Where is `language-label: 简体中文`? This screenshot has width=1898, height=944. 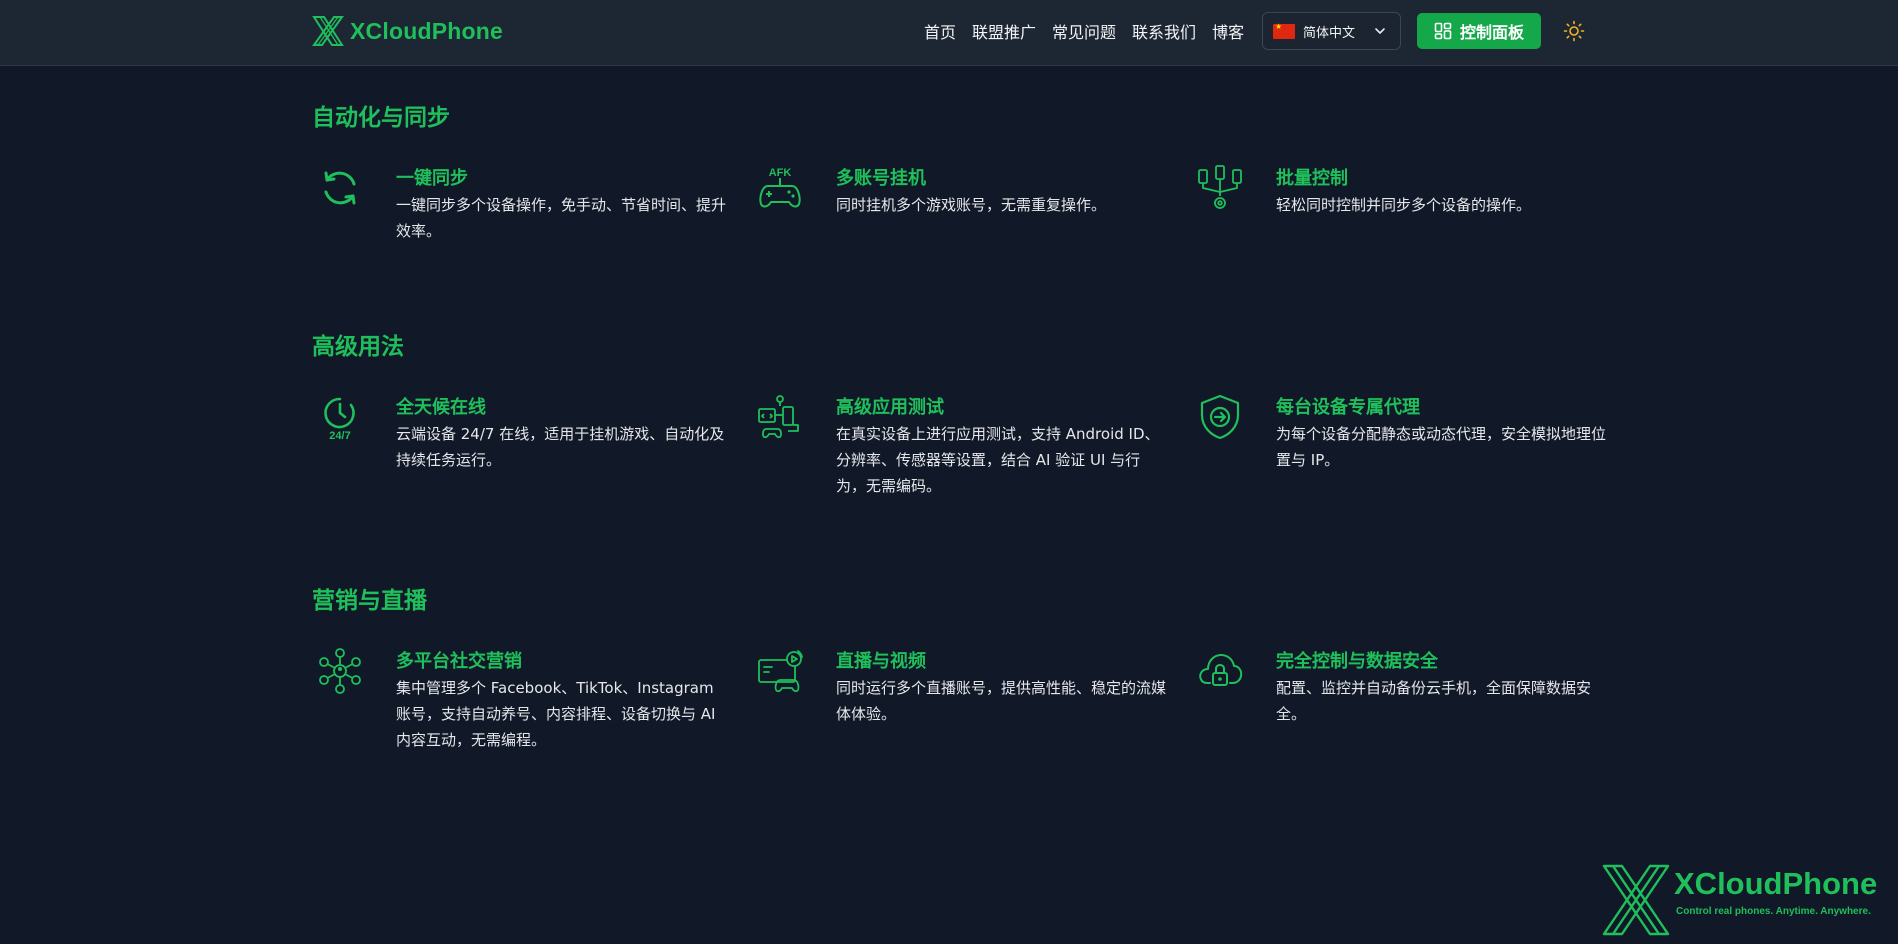
language-label: 简体中文 is located at coordinates (1329, 33).